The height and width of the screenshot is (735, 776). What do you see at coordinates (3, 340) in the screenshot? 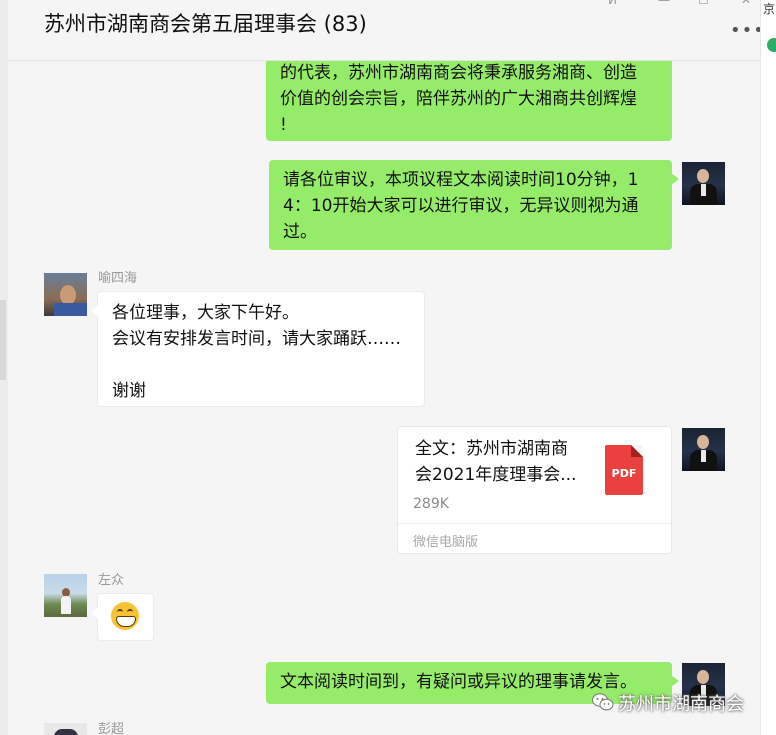
I see `scrollbar-thumb` at bounding box center [3, 340].